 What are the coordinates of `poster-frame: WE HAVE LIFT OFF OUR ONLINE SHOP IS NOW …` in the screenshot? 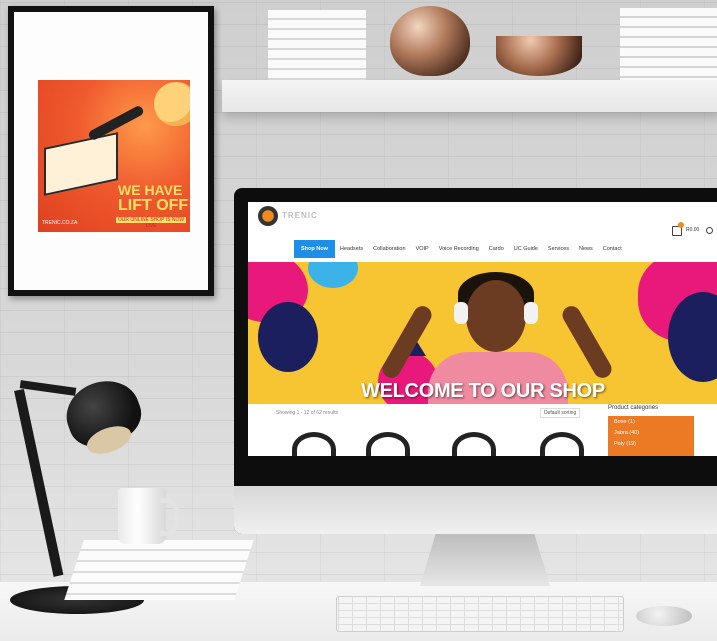 It's located at (111, 151).